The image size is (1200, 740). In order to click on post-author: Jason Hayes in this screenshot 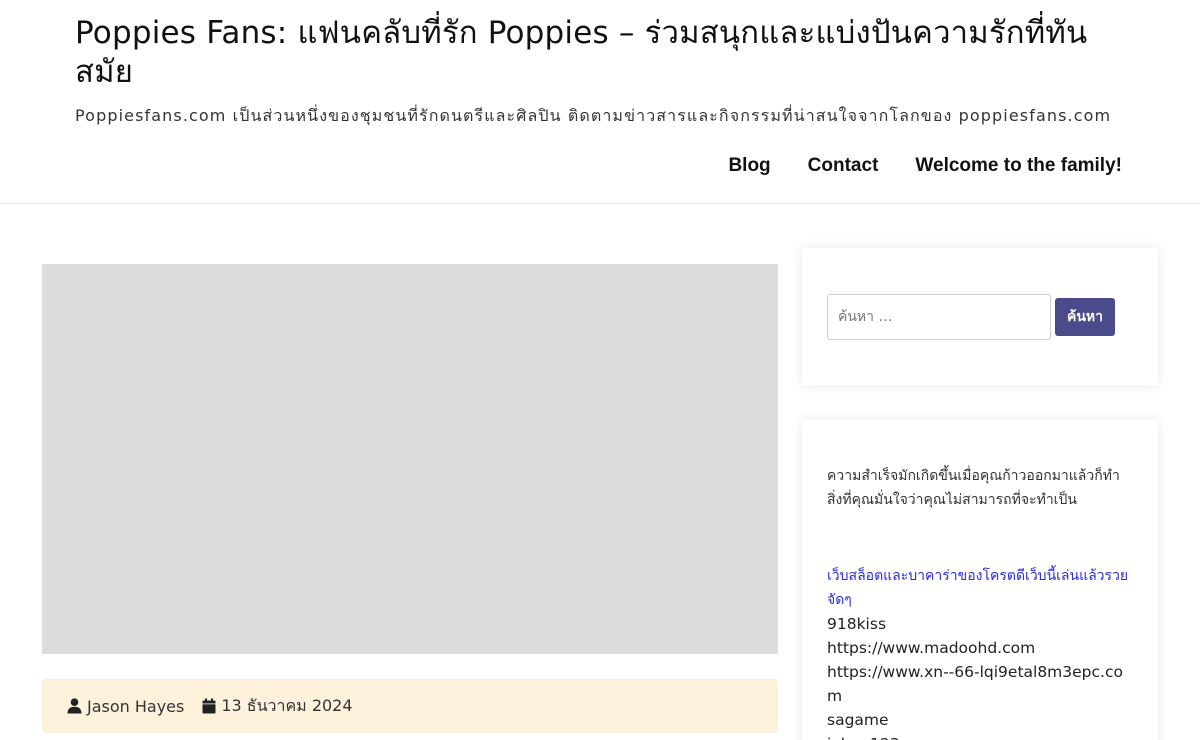, I will do `click(125, 706)`.